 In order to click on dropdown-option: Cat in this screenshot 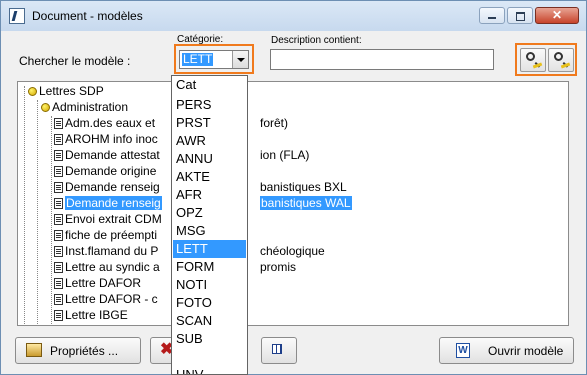, I will do `click(209, 85)`.